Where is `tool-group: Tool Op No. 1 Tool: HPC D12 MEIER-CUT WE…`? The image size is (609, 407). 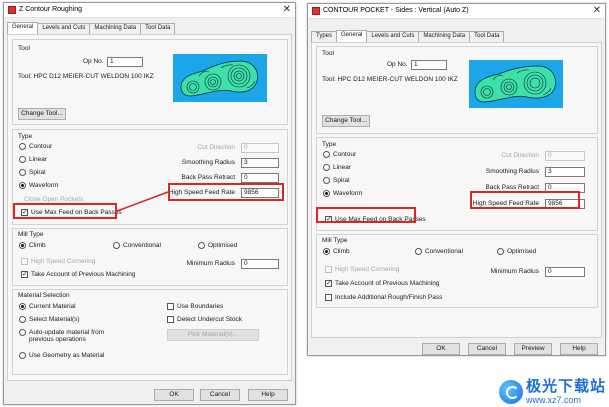 tool-group: Tool Op No. 1 Tool: HPC D12 MEIER-CUT WE… is located at coordinates (457, 90).